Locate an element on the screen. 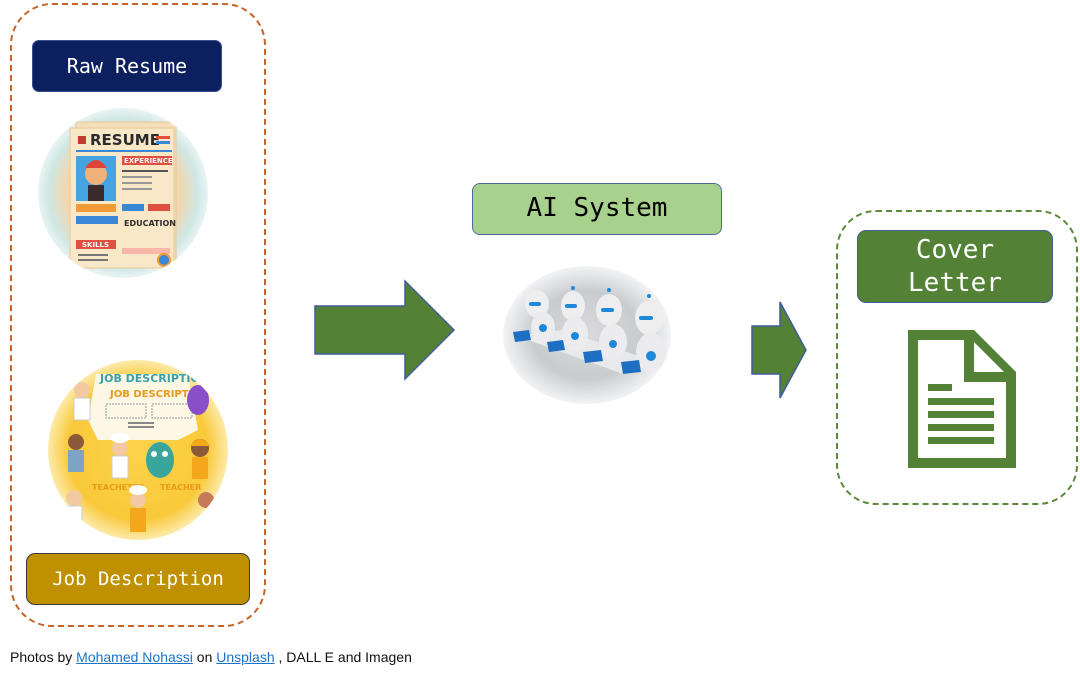 The height and width of the screenshot is (675, 1080). ai-system-label: AI System is located at coordinates (597, 209).